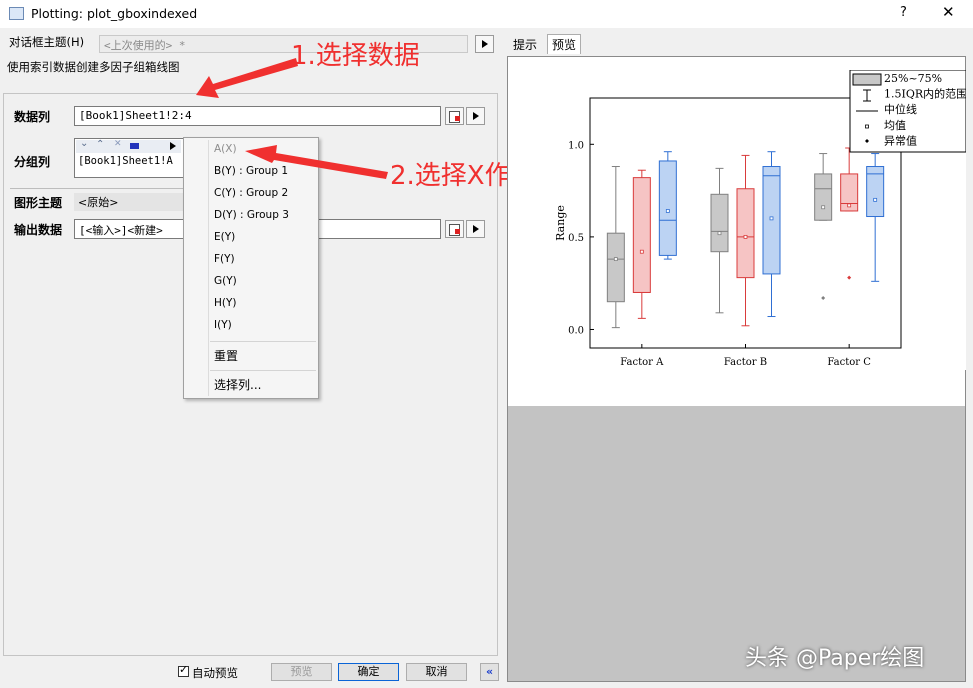 Image resolution: width=973 pixels, height=688 pixels. I want to click on menu-item-f: F(Y), so click(224, 259).